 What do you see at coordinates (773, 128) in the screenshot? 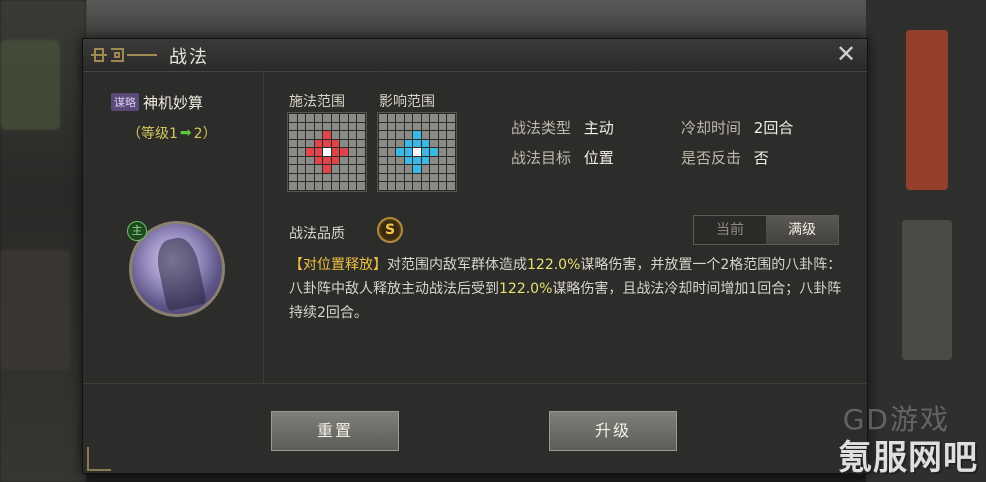
I see `attr-cooldown-value: 2回合` at bounding box center [773, 128].